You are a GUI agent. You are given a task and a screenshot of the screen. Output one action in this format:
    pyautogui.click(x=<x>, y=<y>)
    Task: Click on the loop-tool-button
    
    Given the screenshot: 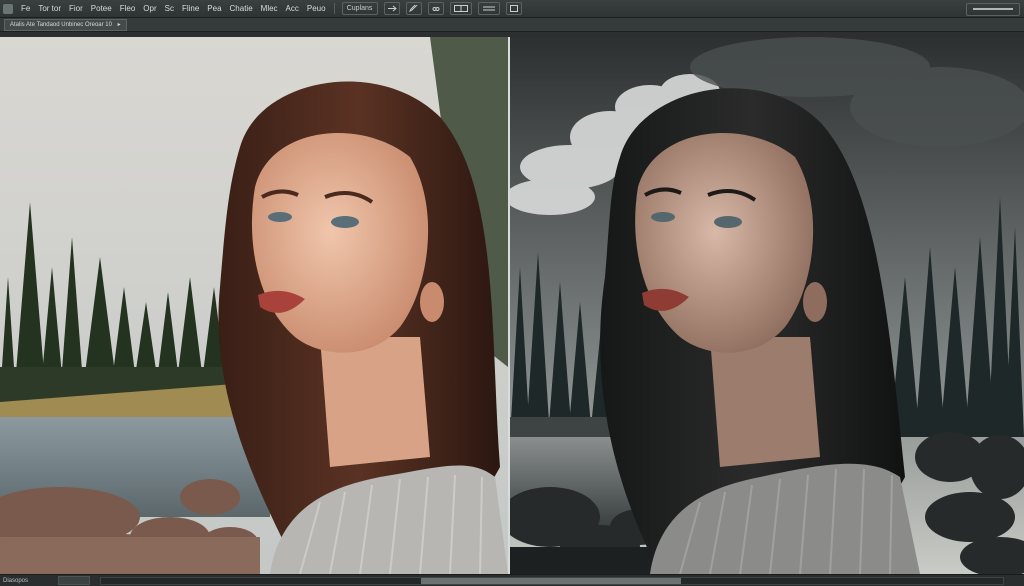 What is the action you would take?
    pyautogui.click(x=435, y=8)
    